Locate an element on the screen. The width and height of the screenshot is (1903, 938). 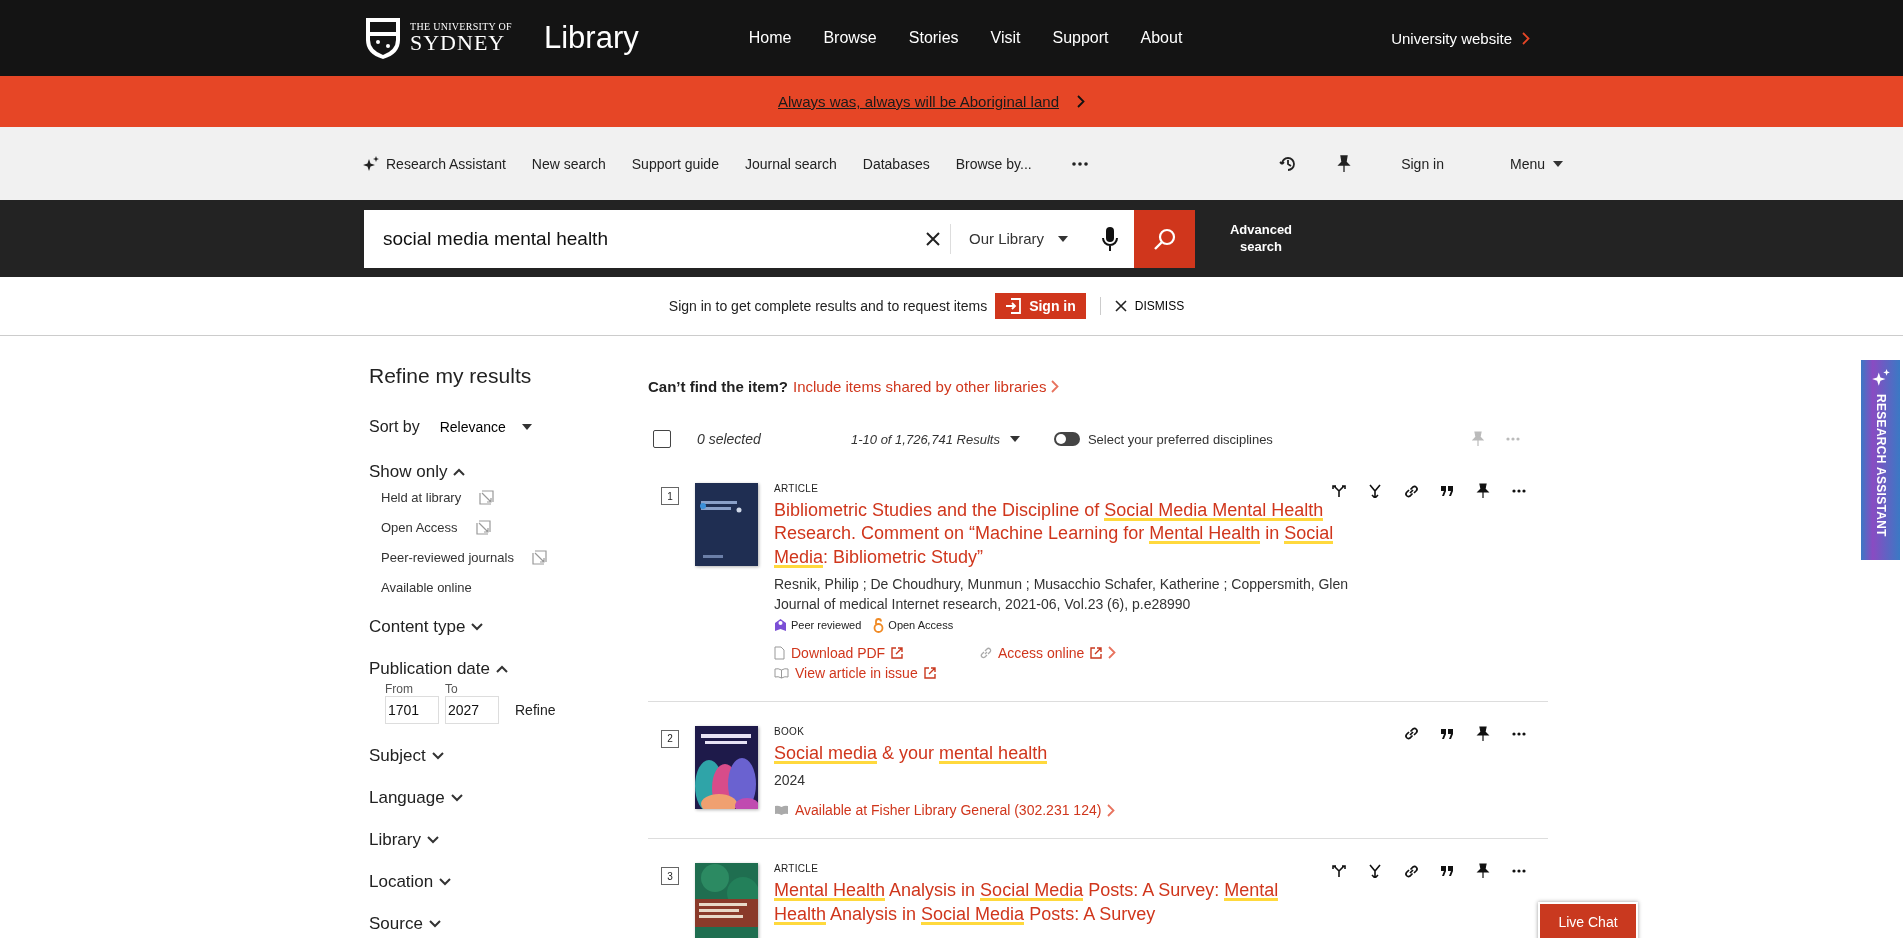
result-number: 2 is located at coordinates (670, 738).